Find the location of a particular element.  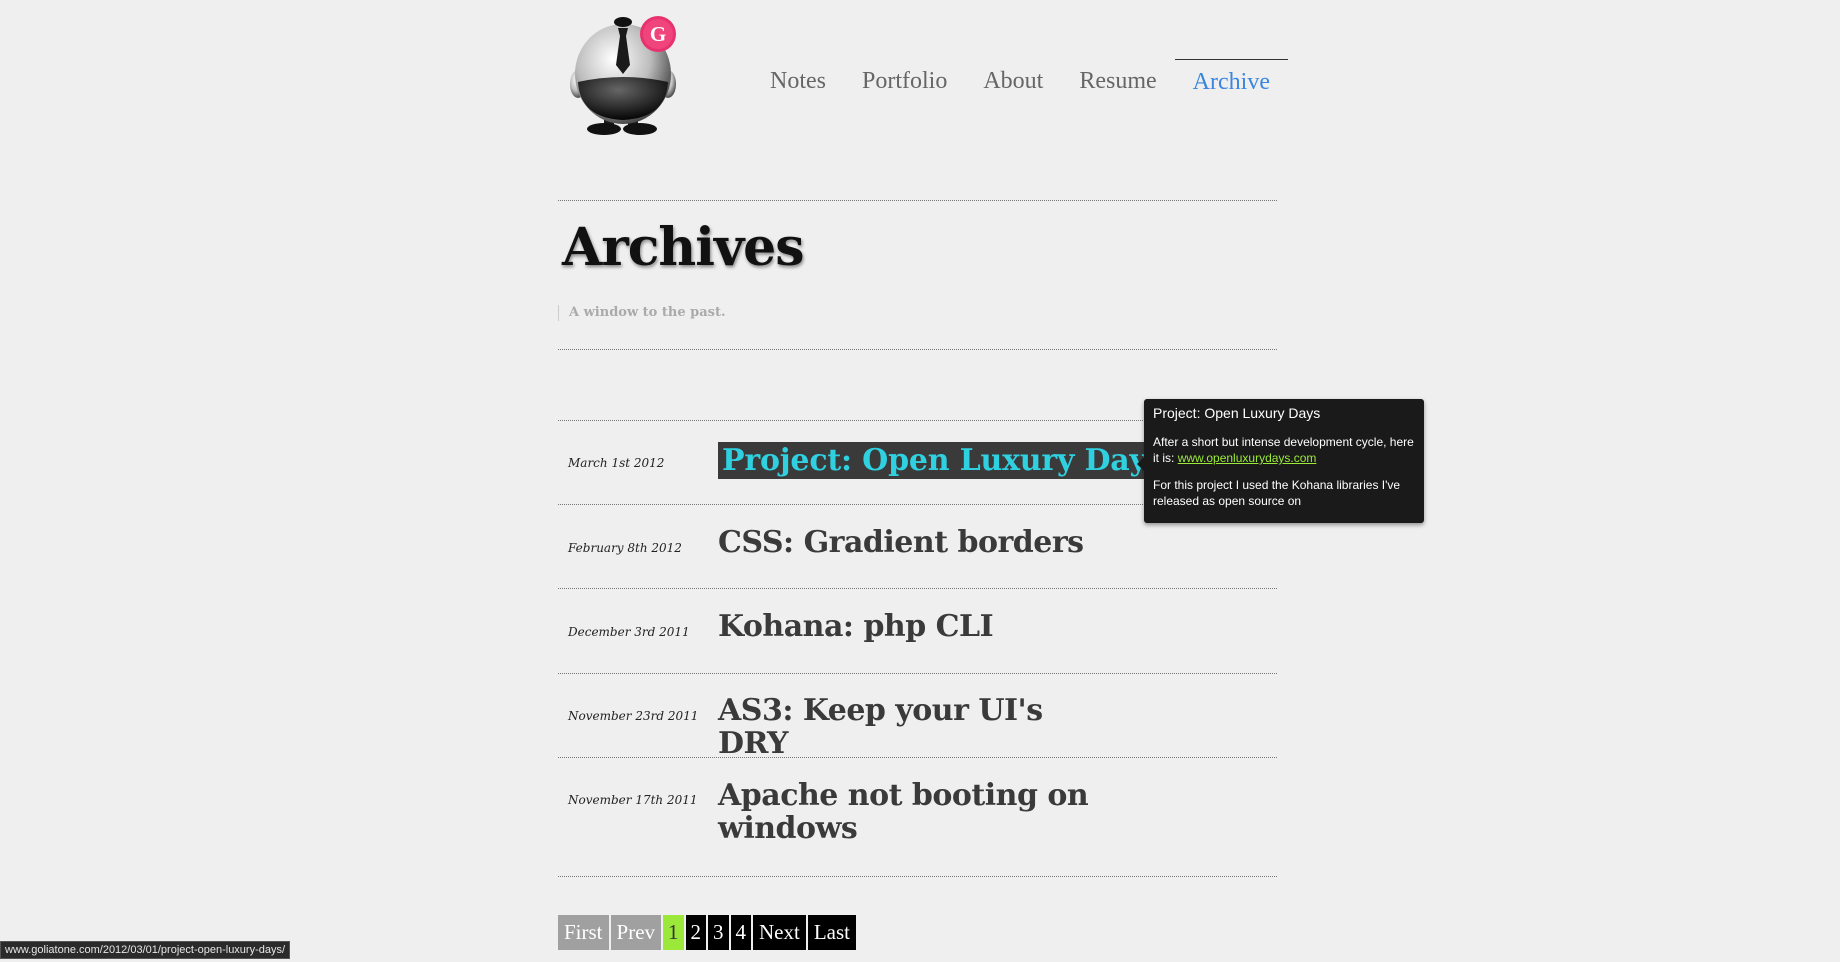

list-divider is located at coordinates (917, 876).